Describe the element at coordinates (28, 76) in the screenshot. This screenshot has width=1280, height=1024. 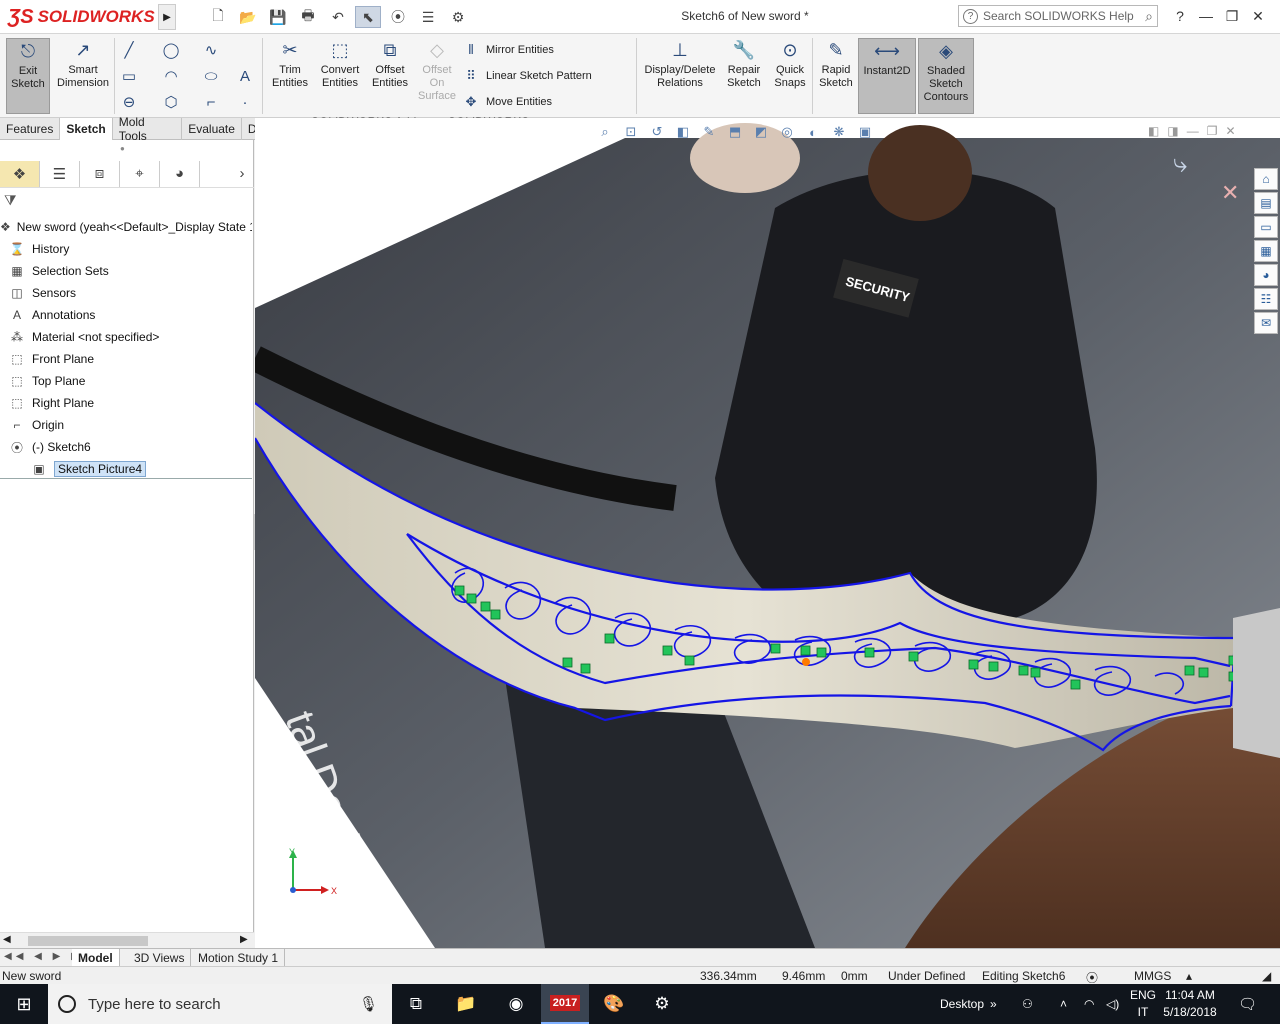
I see `exit-sketch-button: ⎋ Exit Sketch` at that location.